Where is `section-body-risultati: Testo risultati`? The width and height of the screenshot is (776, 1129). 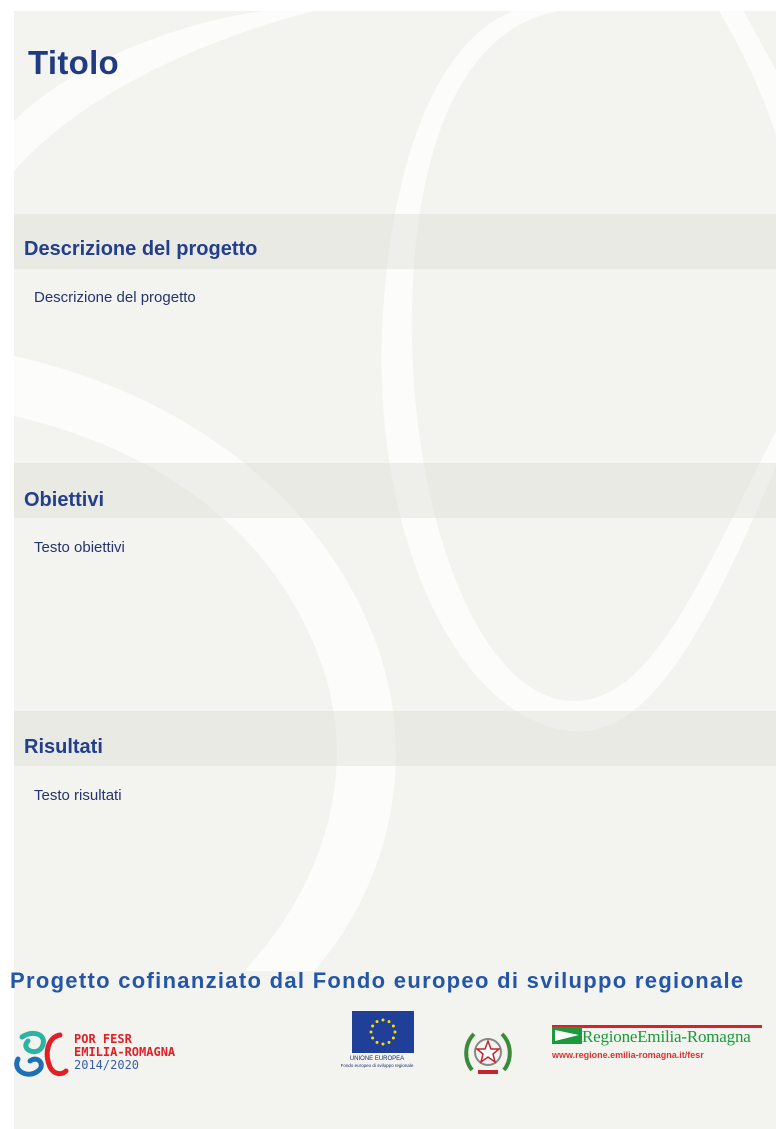 section-body-risultati: Testo risultati is located at coordinates (78, 795).